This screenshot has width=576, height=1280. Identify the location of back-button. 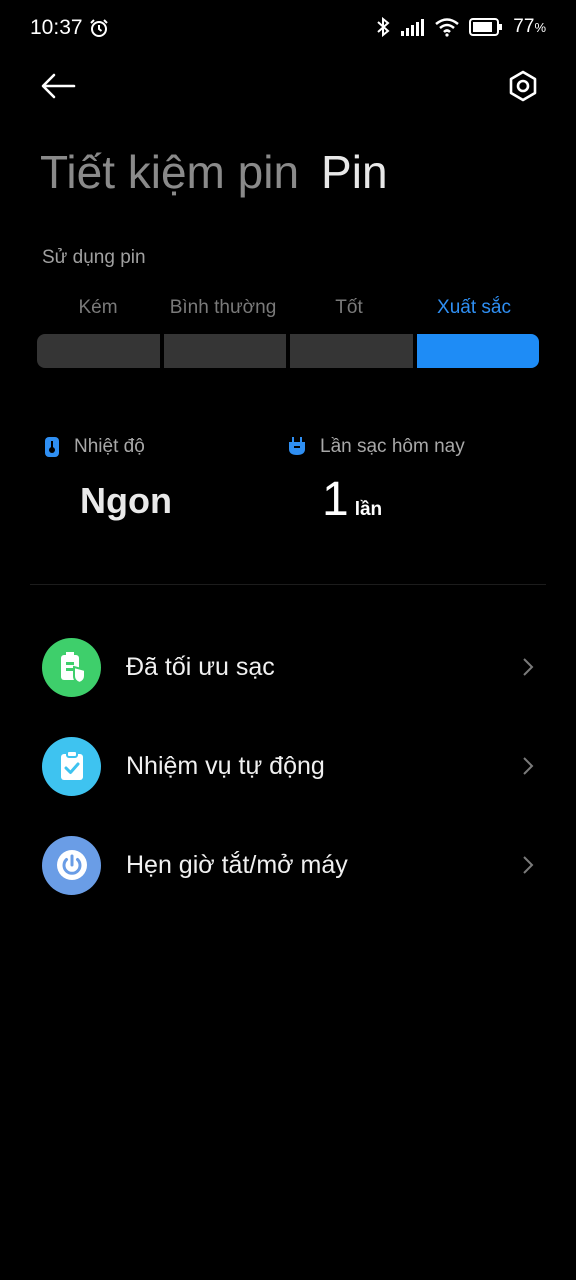
(58, 86).